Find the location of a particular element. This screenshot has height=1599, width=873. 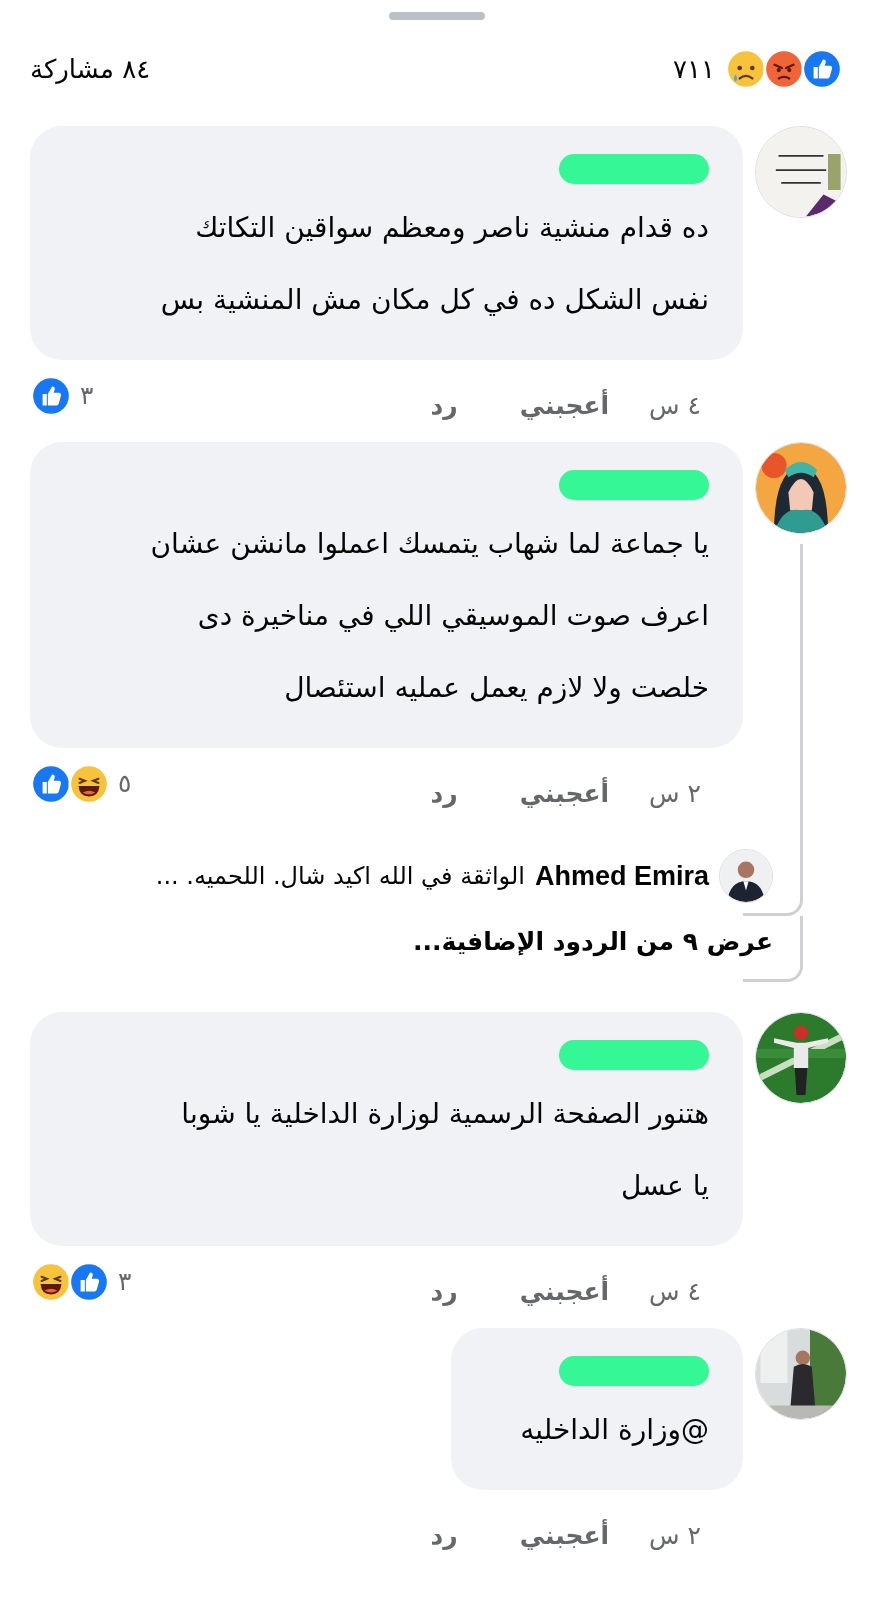

comment-text: يا جماعة لما شهاب يتمسك اعملوا مانشن عشان اعرف صوت الموسيقي اللي في مناخيرة دى خلصت ولا لازم يعمل عمليه استئصال is located at coordinates (429, 616).